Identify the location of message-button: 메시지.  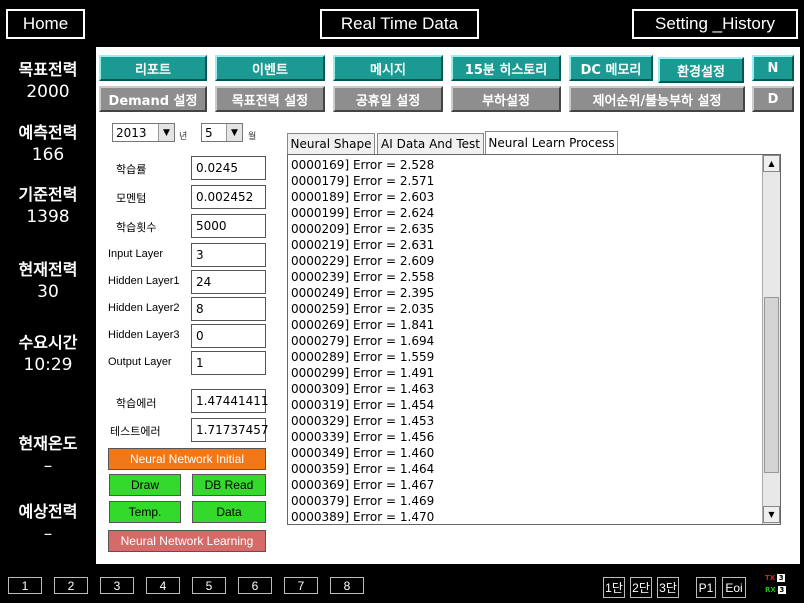
(388, 68).